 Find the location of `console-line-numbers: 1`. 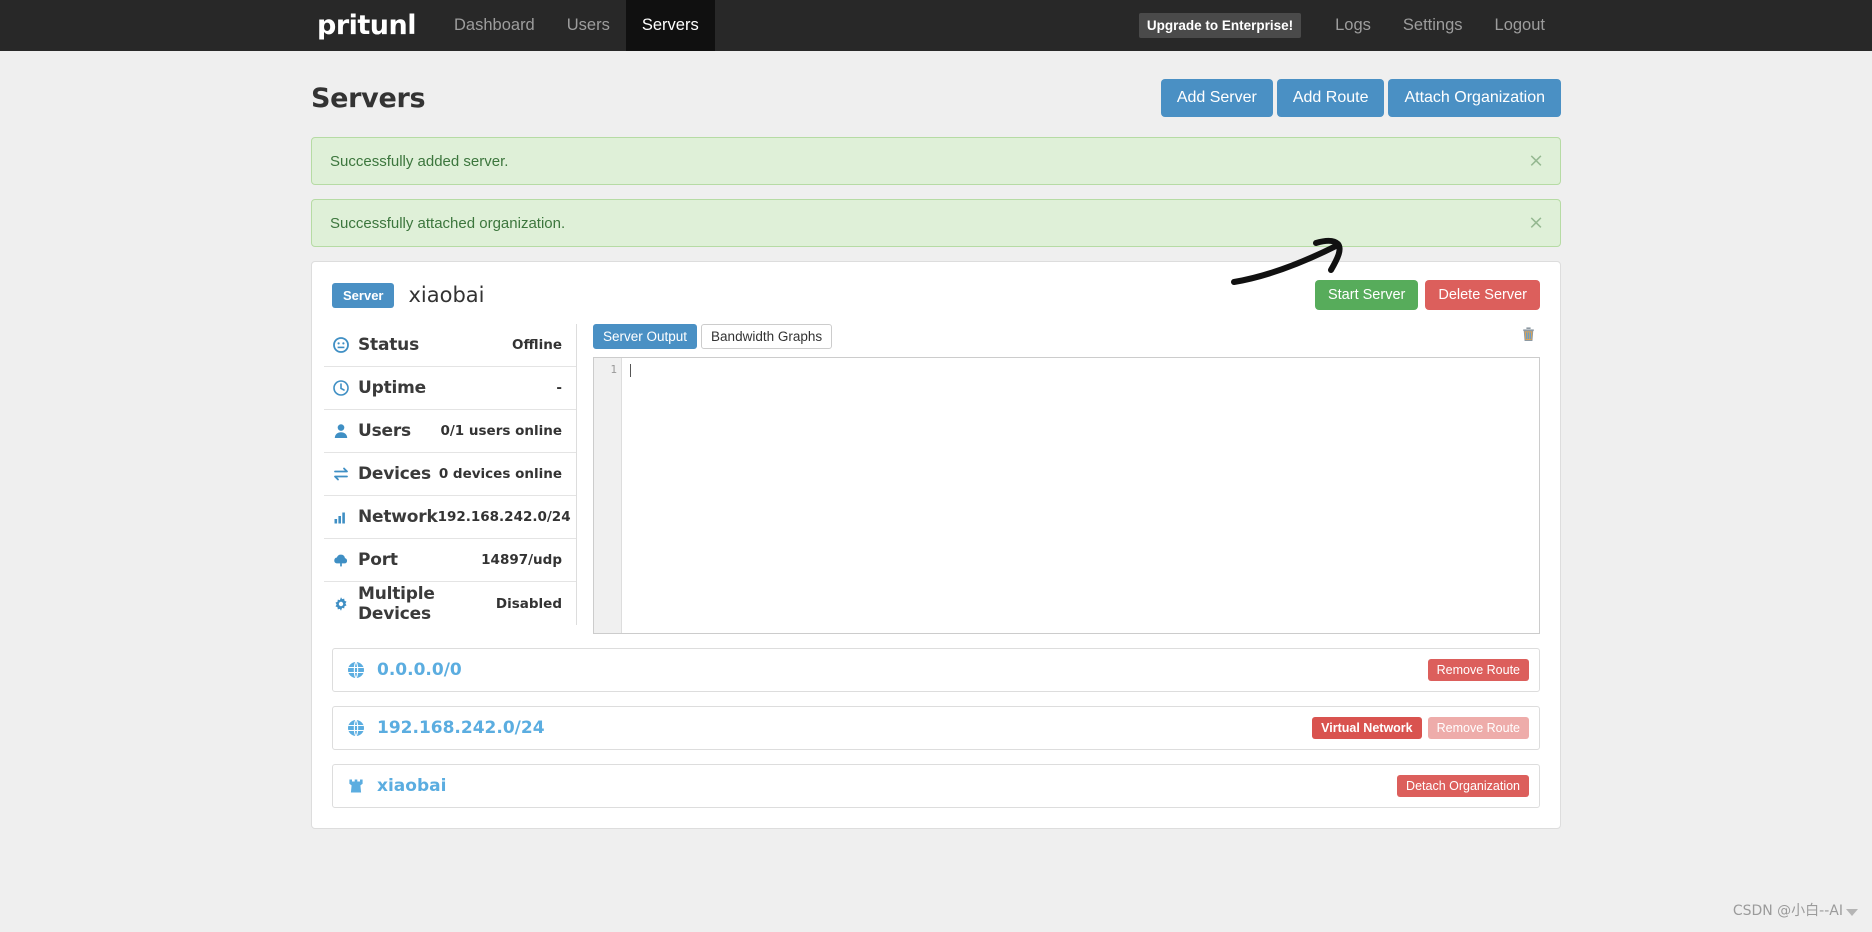

console-line-numbers: 1 is located at coordinates (608, 495).